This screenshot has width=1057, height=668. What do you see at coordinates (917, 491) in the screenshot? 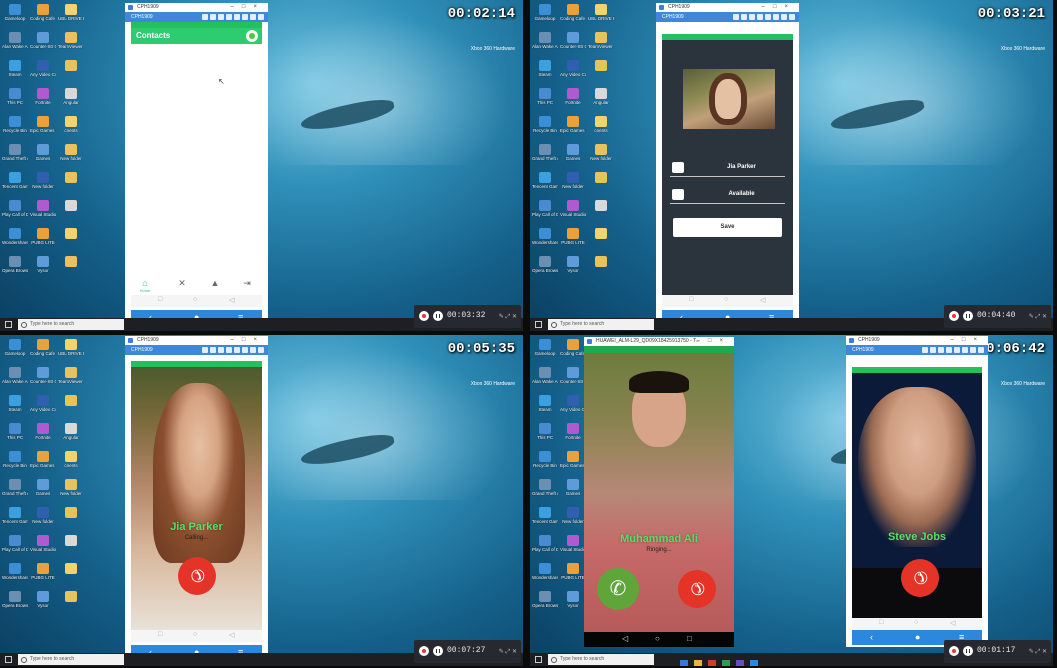
I see `emulator-window: CPH1909 –□× CPH1909 Steve Jobs □ ○ ◁` at bounding box center [917, 491].